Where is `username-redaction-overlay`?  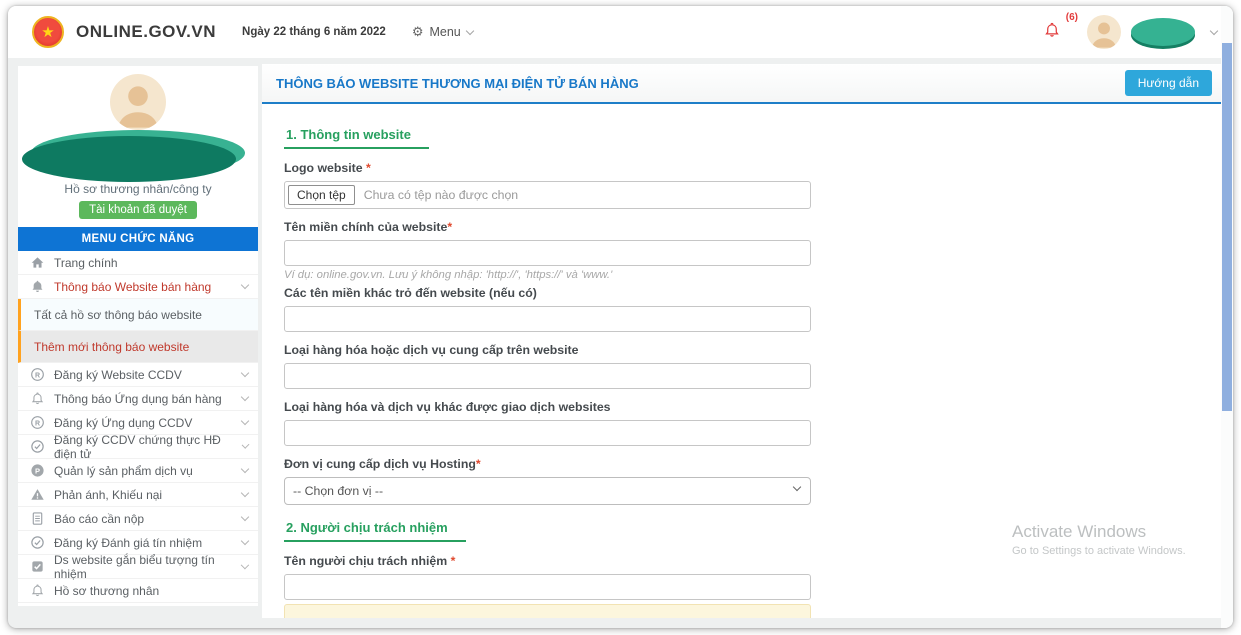
username-redaction-overlay is located at coordinates (1163, 32).